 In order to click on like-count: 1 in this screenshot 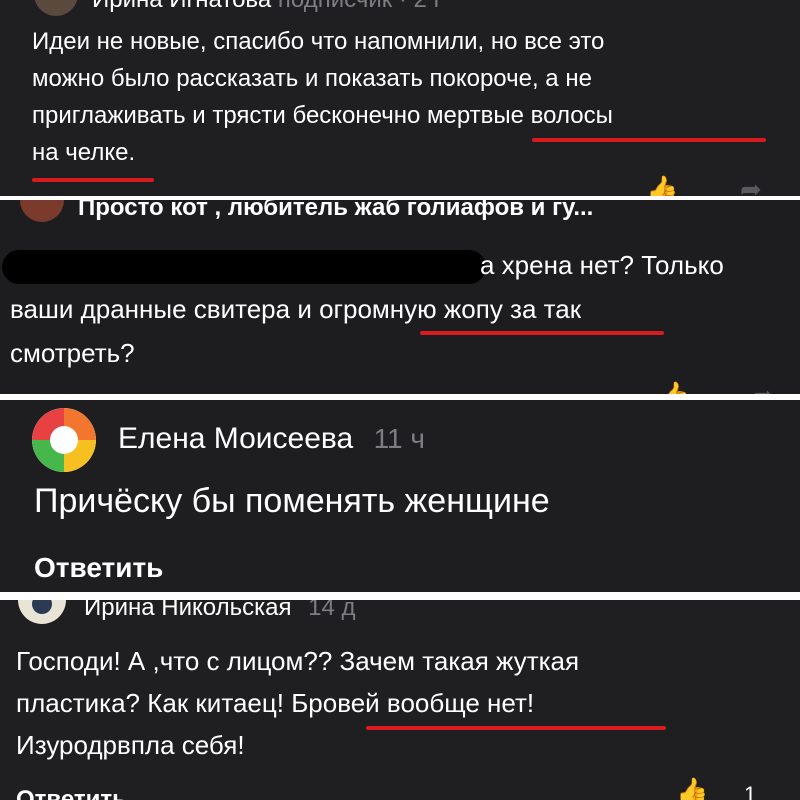, I will do `click(750, 791)`.